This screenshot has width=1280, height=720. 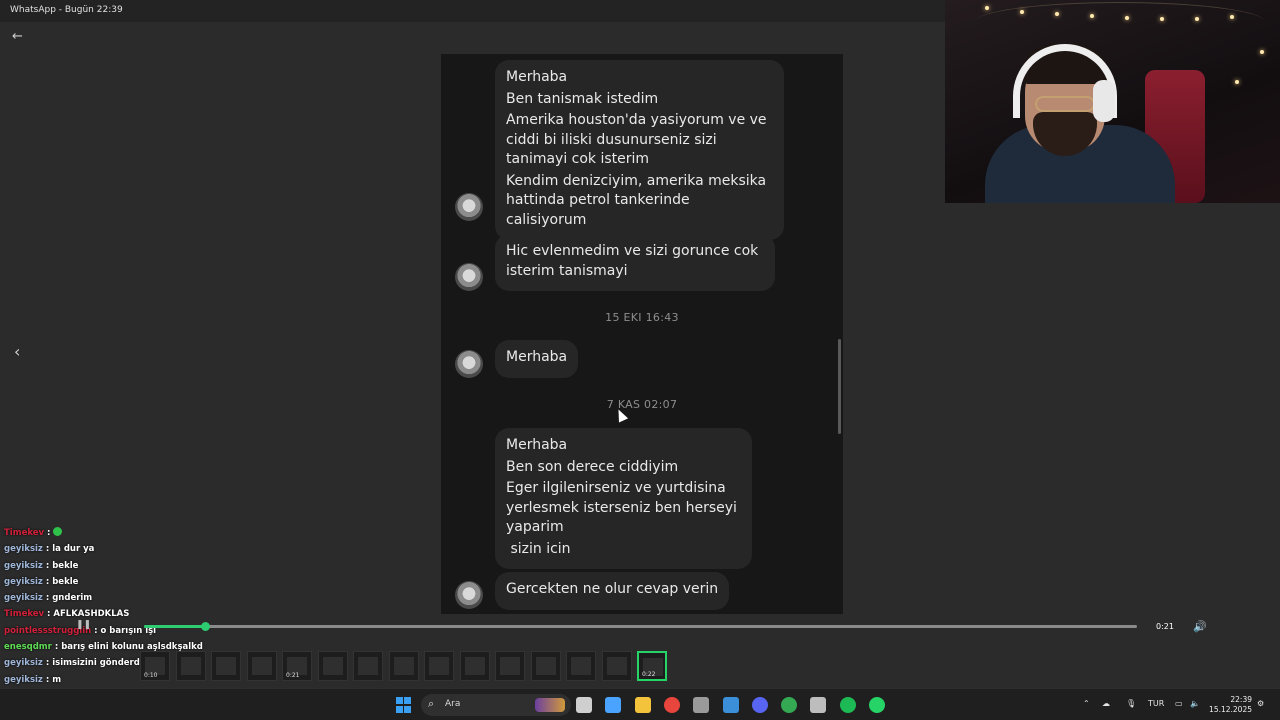 What do you see at coordinates (640, 626) in the screenshot?
I see `seek-bar` at bounding box center [640, 626].